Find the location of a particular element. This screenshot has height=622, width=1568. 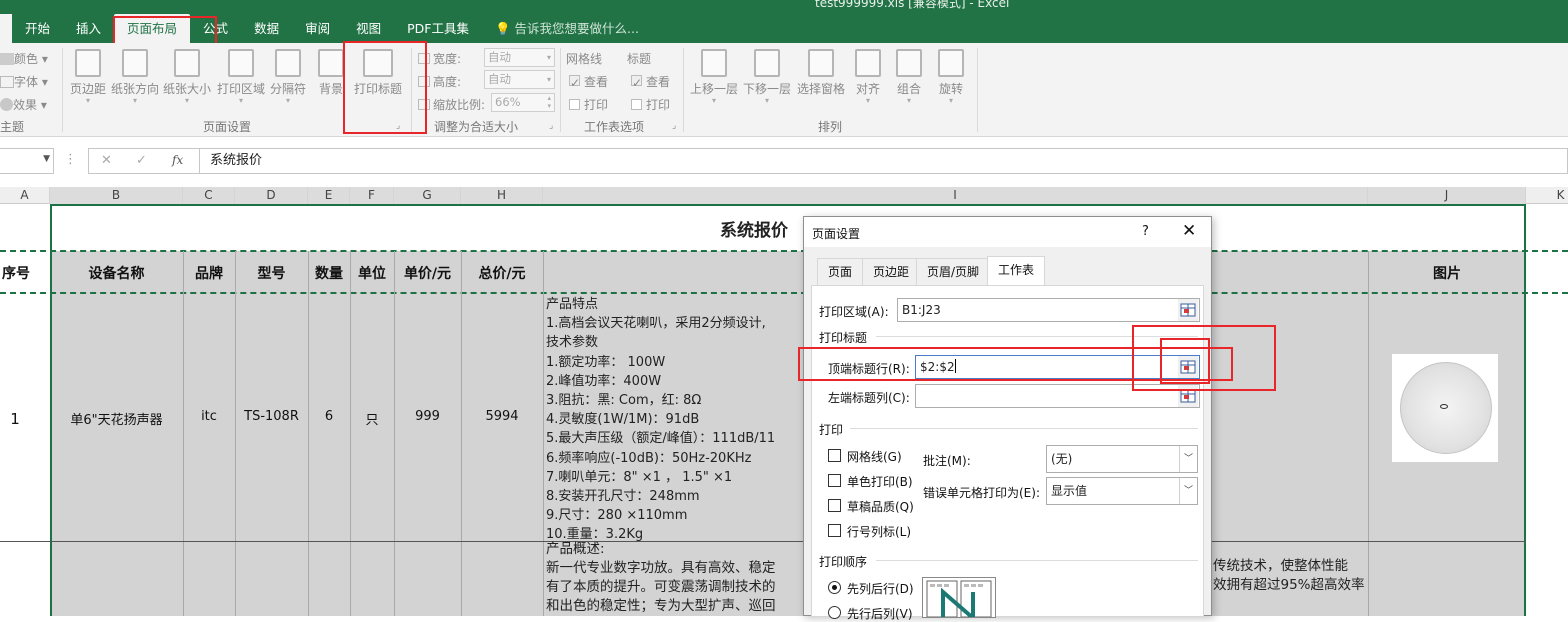

print-area-button: 打印区域 ▾ is located at coordinates (241, 77).